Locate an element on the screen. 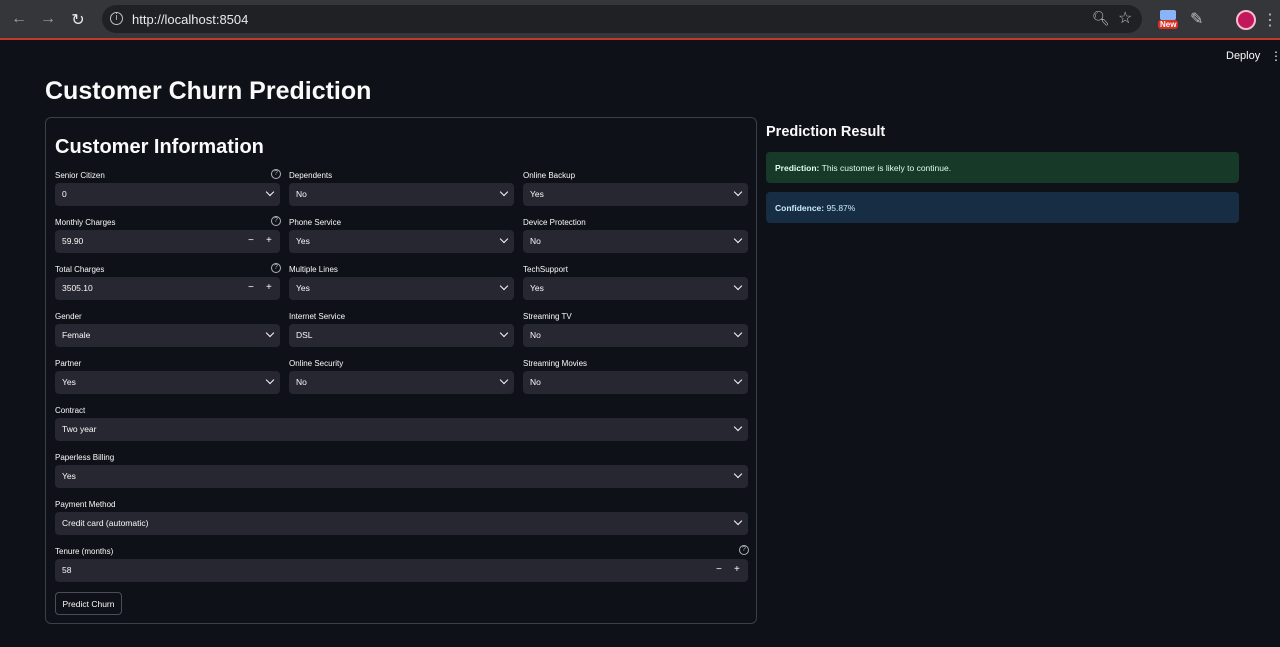 The height and width of the screenshot is (647, 1280). reload-icon: ↻ is located at coordinates (78, 20).